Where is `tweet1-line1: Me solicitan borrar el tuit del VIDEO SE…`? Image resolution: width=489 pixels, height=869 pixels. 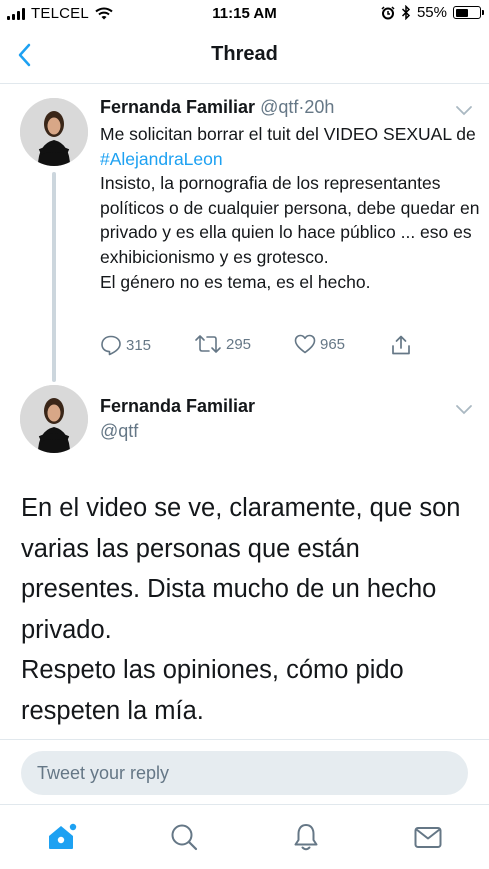 tweet1-line1: Me solicitan borrar el tuit del VIDEO SE… is located at coordinates (290, 146).